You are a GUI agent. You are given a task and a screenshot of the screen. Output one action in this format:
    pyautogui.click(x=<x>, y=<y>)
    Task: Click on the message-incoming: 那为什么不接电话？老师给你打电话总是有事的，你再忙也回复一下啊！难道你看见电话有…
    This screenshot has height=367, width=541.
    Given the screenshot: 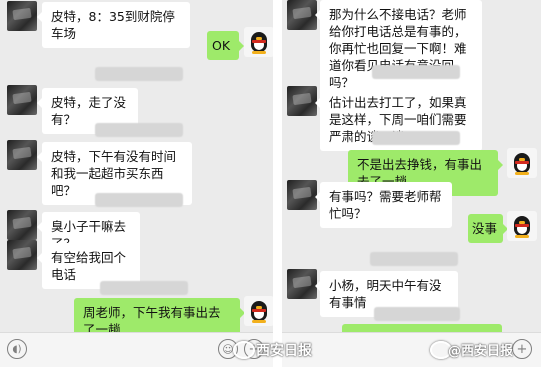 What is the action you would take?
    pyautogui.click(x=398, y=48)
    